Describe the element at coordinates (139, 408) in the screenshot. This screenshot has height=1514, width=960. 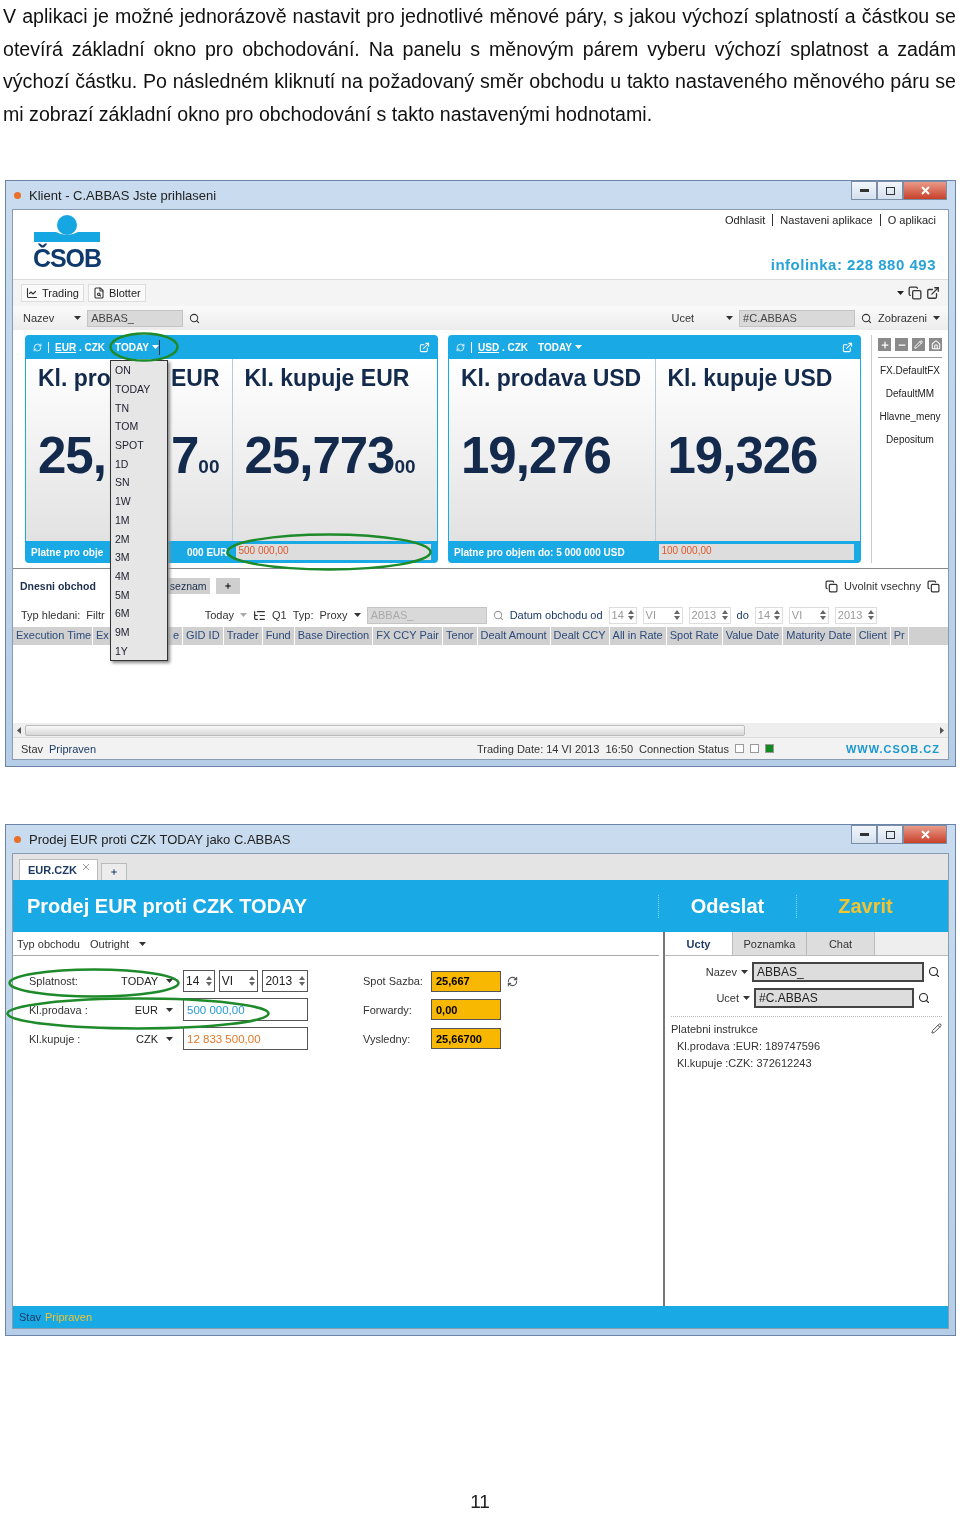
I see `menu-item: TN` at that location.